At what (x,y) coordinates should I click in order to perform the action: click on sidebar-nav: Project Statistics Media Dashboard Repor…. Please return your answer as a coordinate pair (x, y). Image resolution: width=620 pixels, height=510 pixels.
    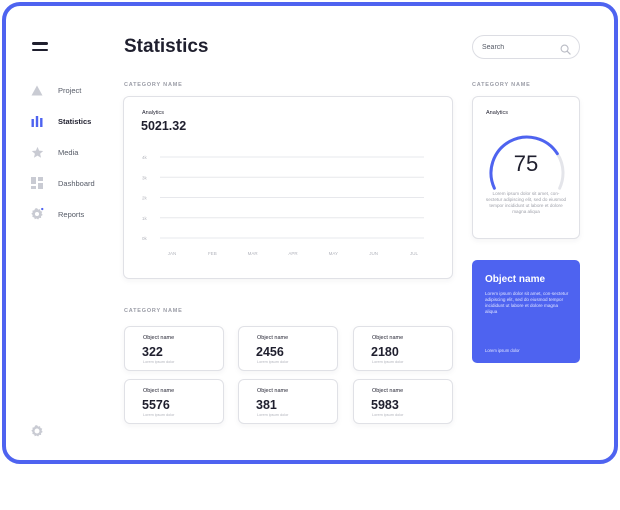
    Looking at the image, I should click on (62, 157).